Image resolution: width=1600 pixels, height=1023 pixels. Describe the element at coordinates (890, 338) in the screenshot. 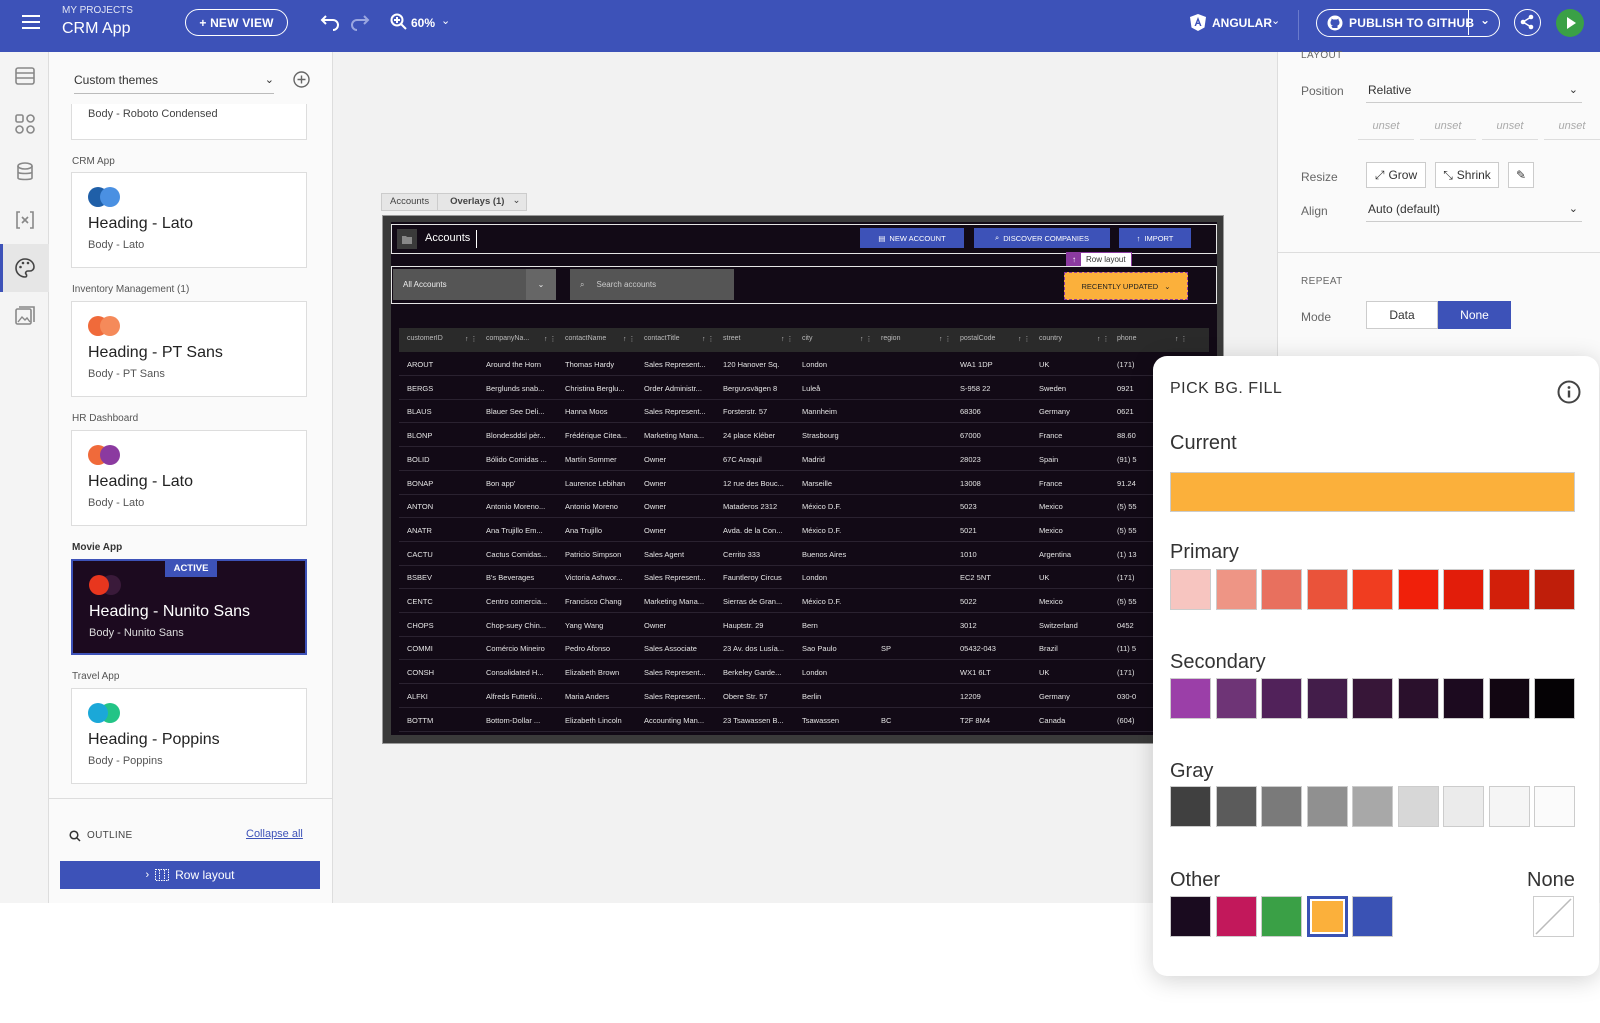

I see `column-header: region` at that location.